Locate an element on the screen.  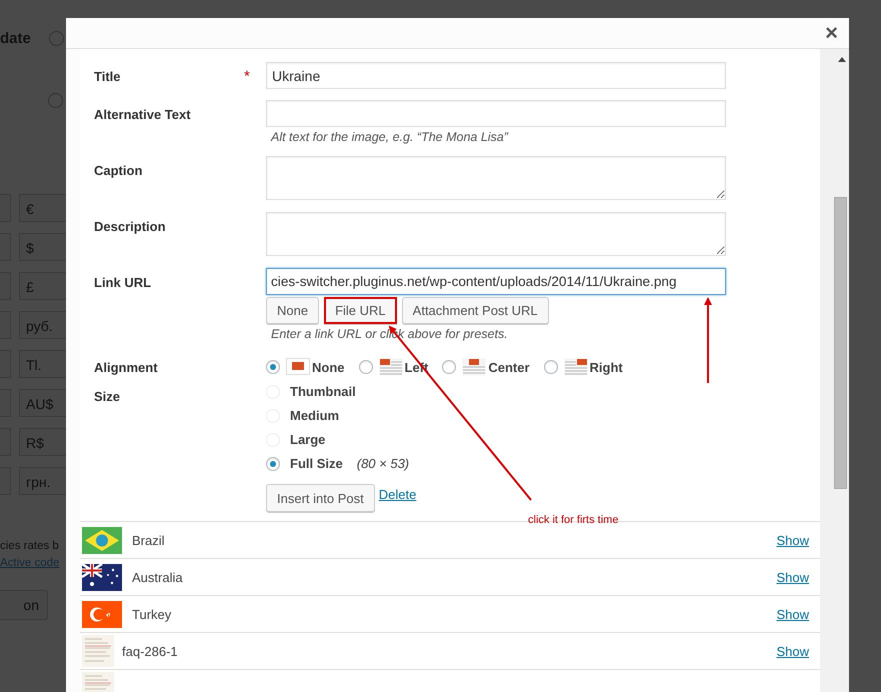
media-name: Australia is located at coordinates (158, 577).